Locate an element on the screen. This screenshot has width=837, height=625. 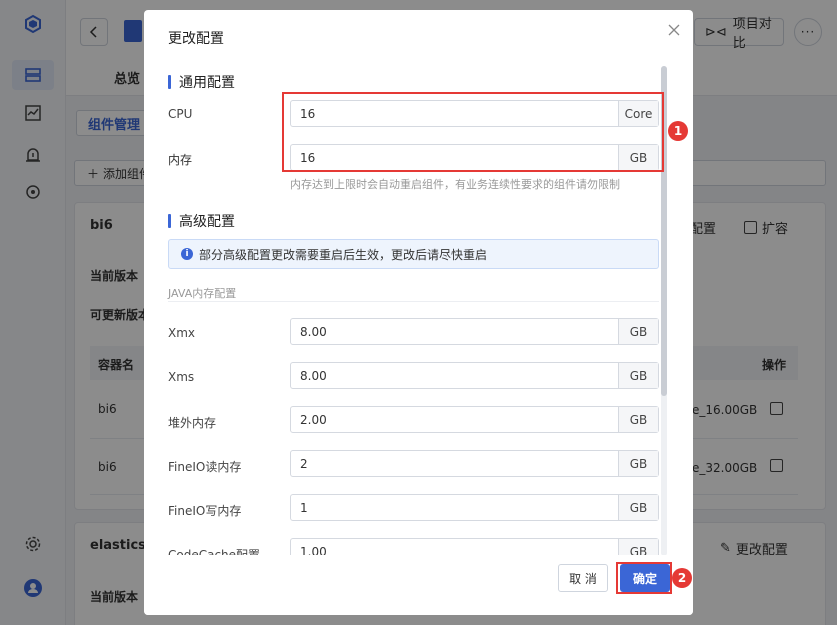
general-config-label: 通用配置 is located at coordinates (207, 83).